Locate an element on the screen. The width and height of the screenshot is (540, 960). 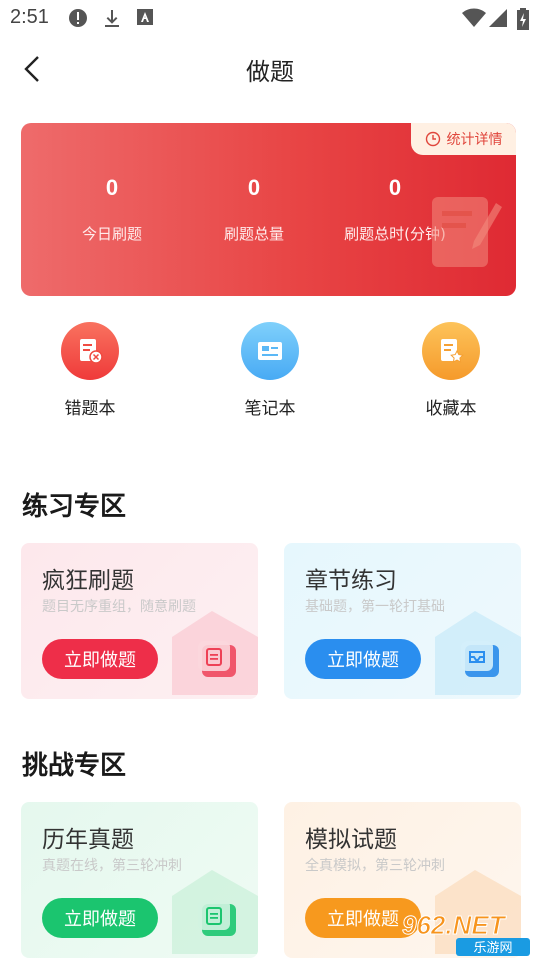
wifi-icon is located at coordinates (474, 20).